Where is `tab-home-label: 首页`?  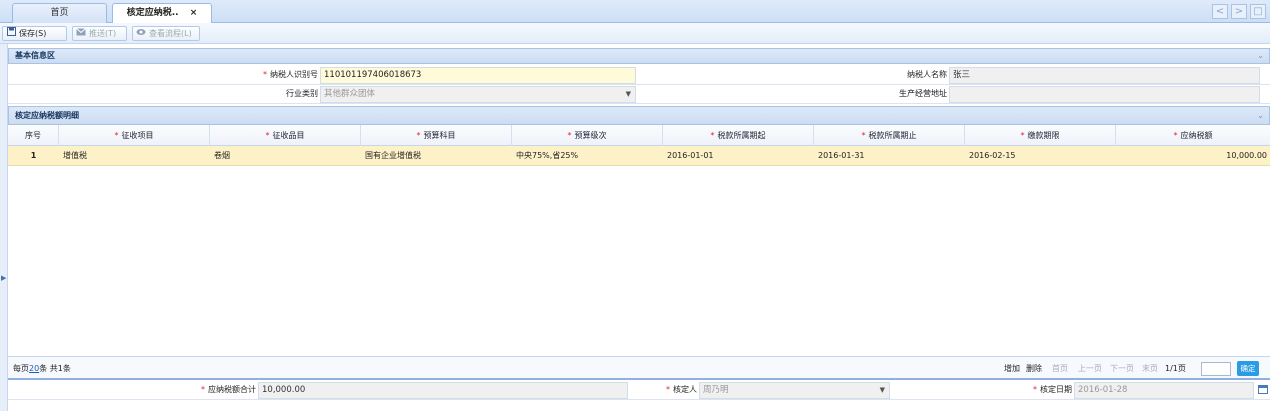 tab-home-label: 首页 is located at coordinates (59, 13).